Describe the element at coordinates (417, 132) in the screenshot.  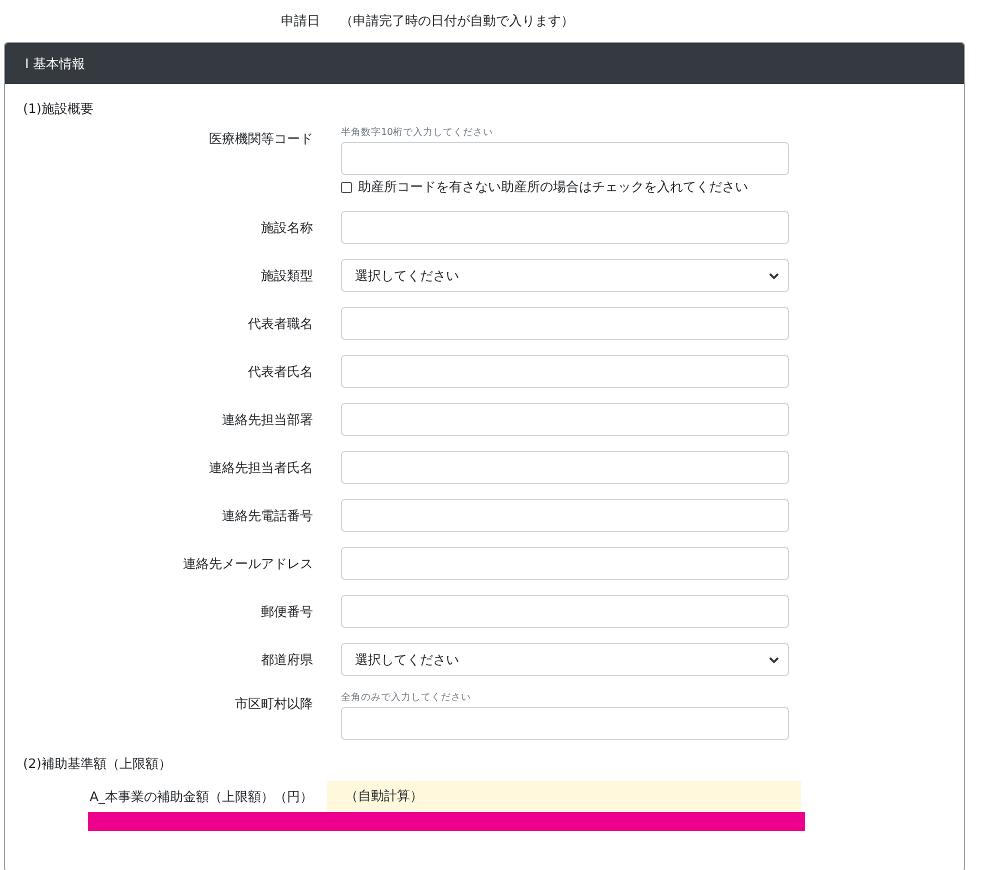
I see `field-hint: 半角数字10桁で入力してください` at that location.